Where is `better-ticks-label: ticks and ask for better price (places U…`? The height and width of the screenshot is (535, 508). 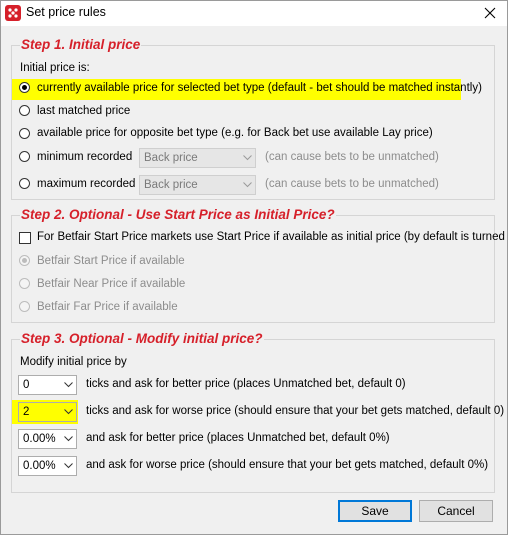
better-ticks-label: ticks and ask for better price (places U… is located at coordinates (246, 384).